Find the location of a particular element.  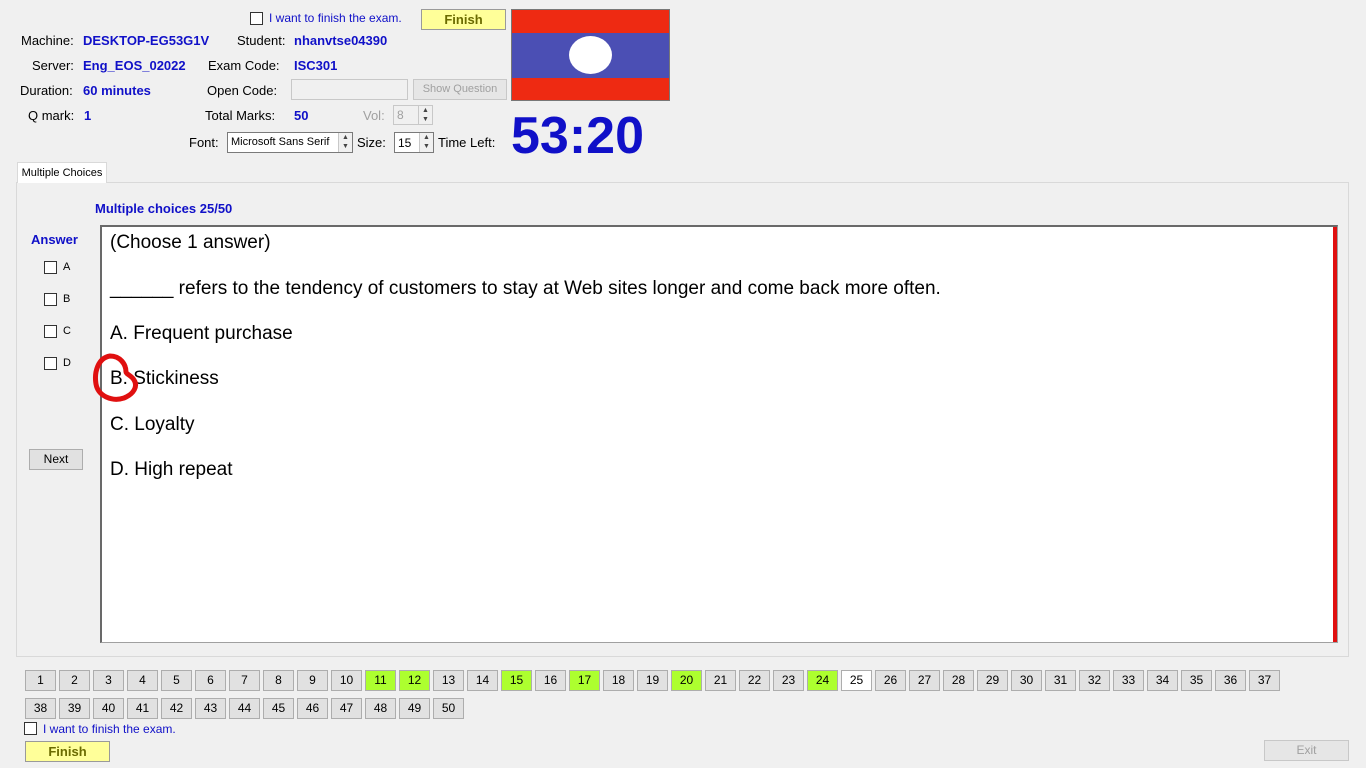

machine-label: Machine: is located at coordinates (47, 40).